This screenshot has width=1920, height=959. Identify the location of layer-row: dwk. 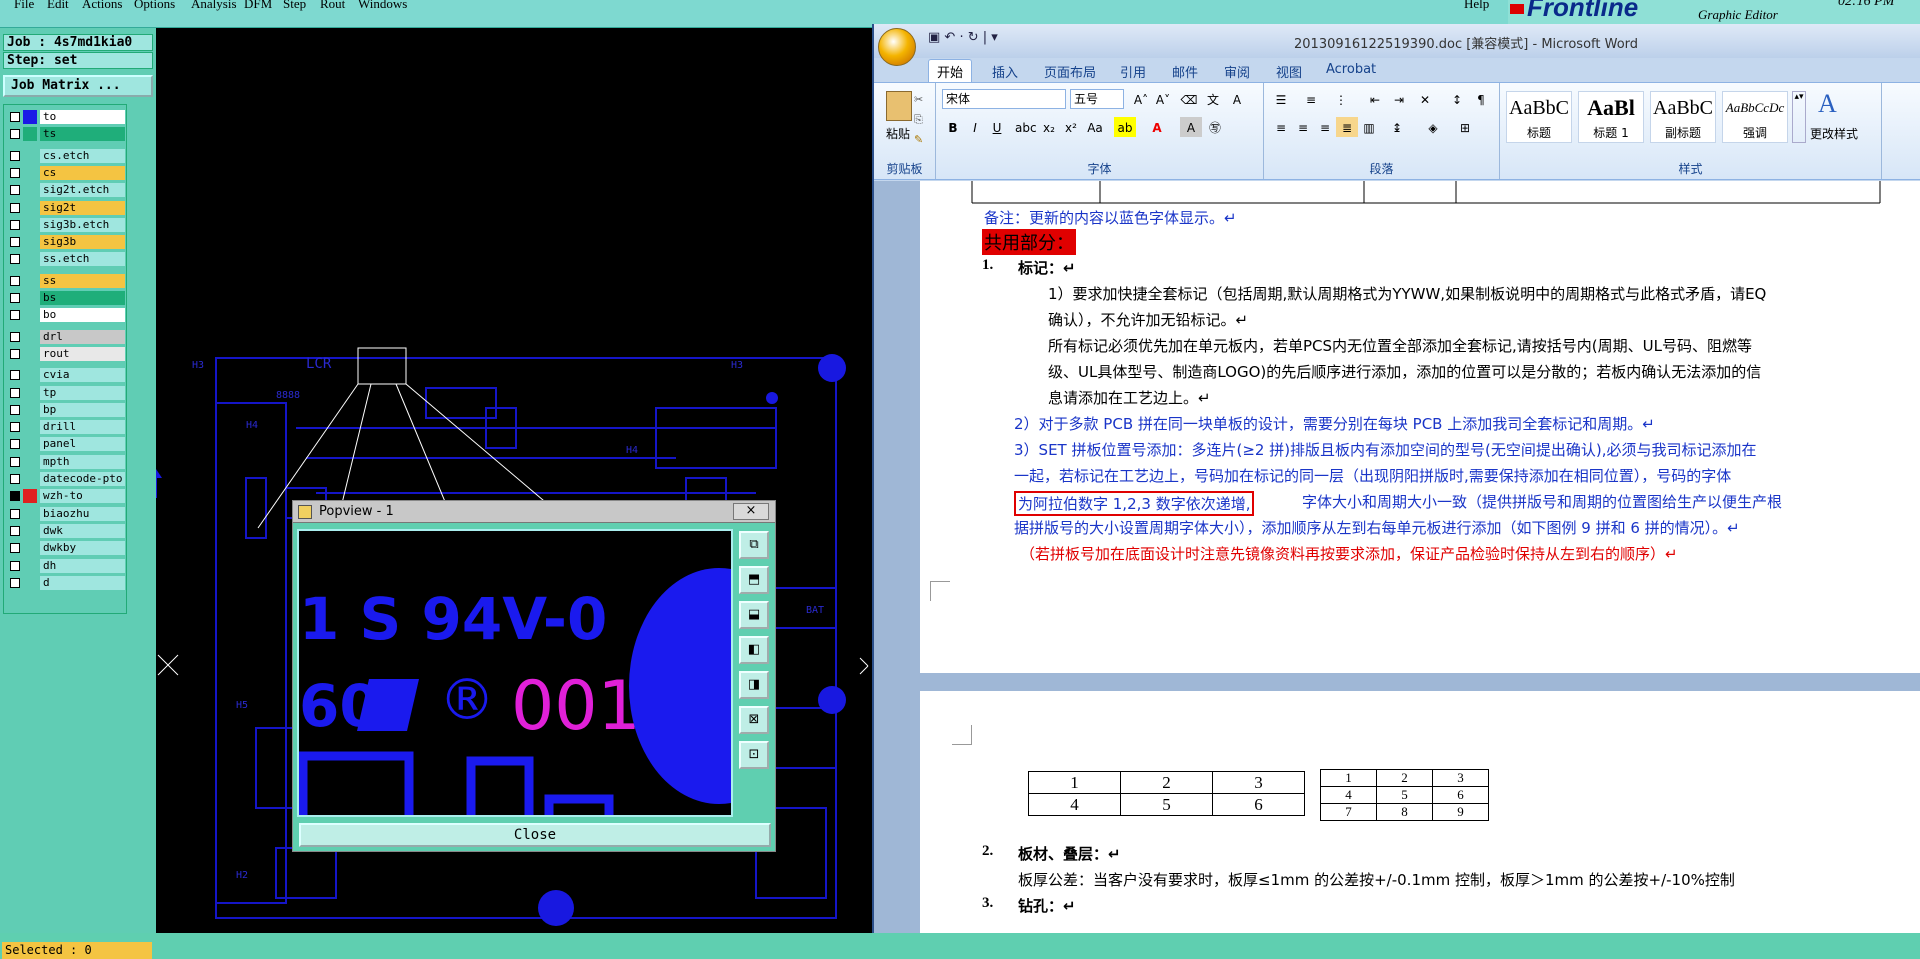
(66, 531).